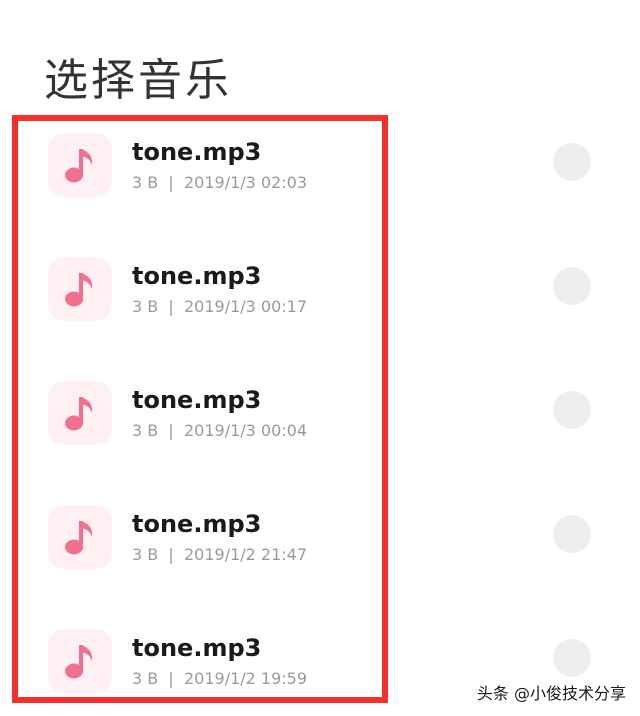 The width and height of the screenshot is (640, 716). I want to click on file-list-item: tone.mp3 3 B | 2019/1/2 21:47, so click(320, 540).